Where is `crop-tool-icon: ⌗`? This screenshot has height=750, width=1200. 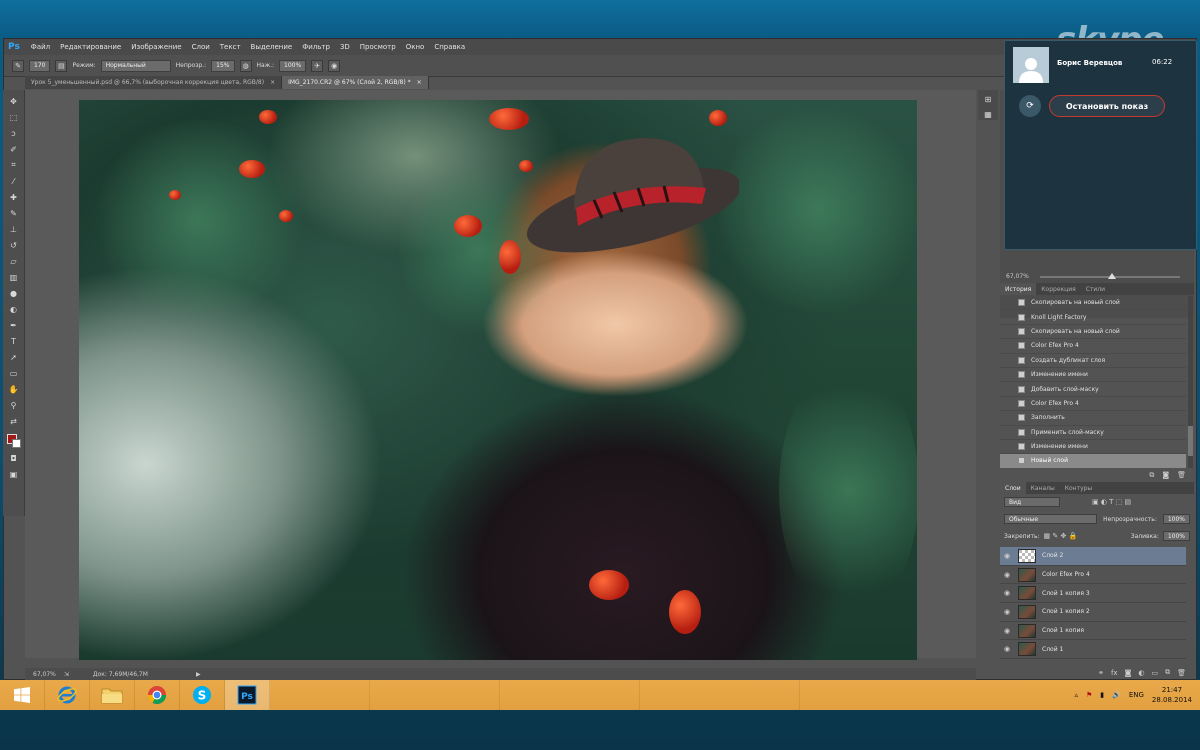
crop-tool-icon: ⌗ is located at coordinates (14, 165).